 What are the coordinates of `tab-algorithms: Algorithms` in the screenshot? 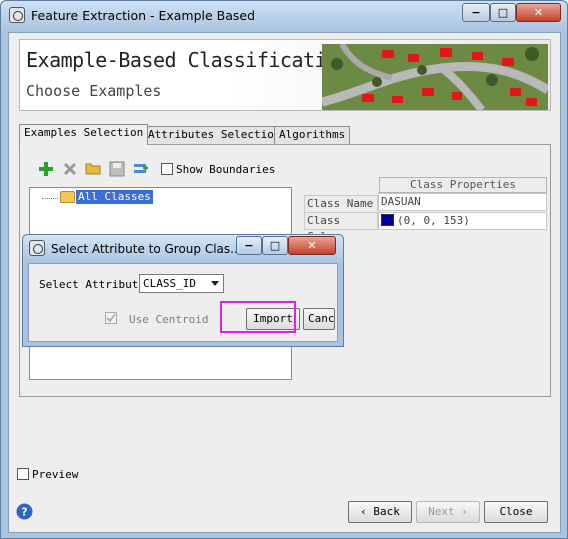 It's located at (312, 135).